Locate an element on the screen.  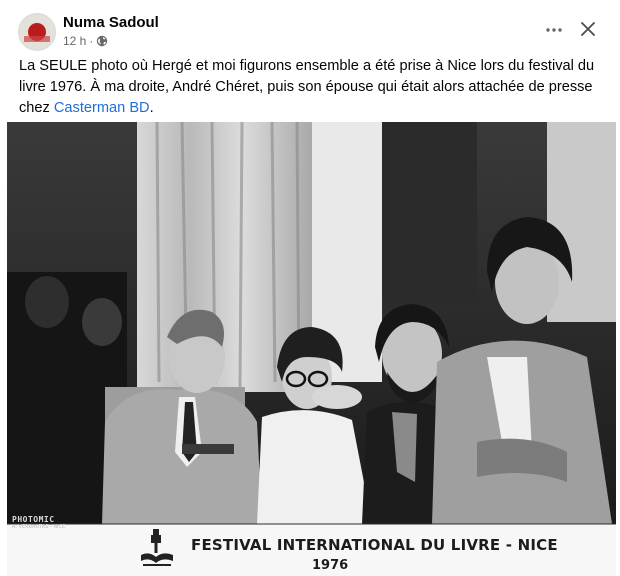
casterman-link: Casterman BD is located at coordinates (102, 108).